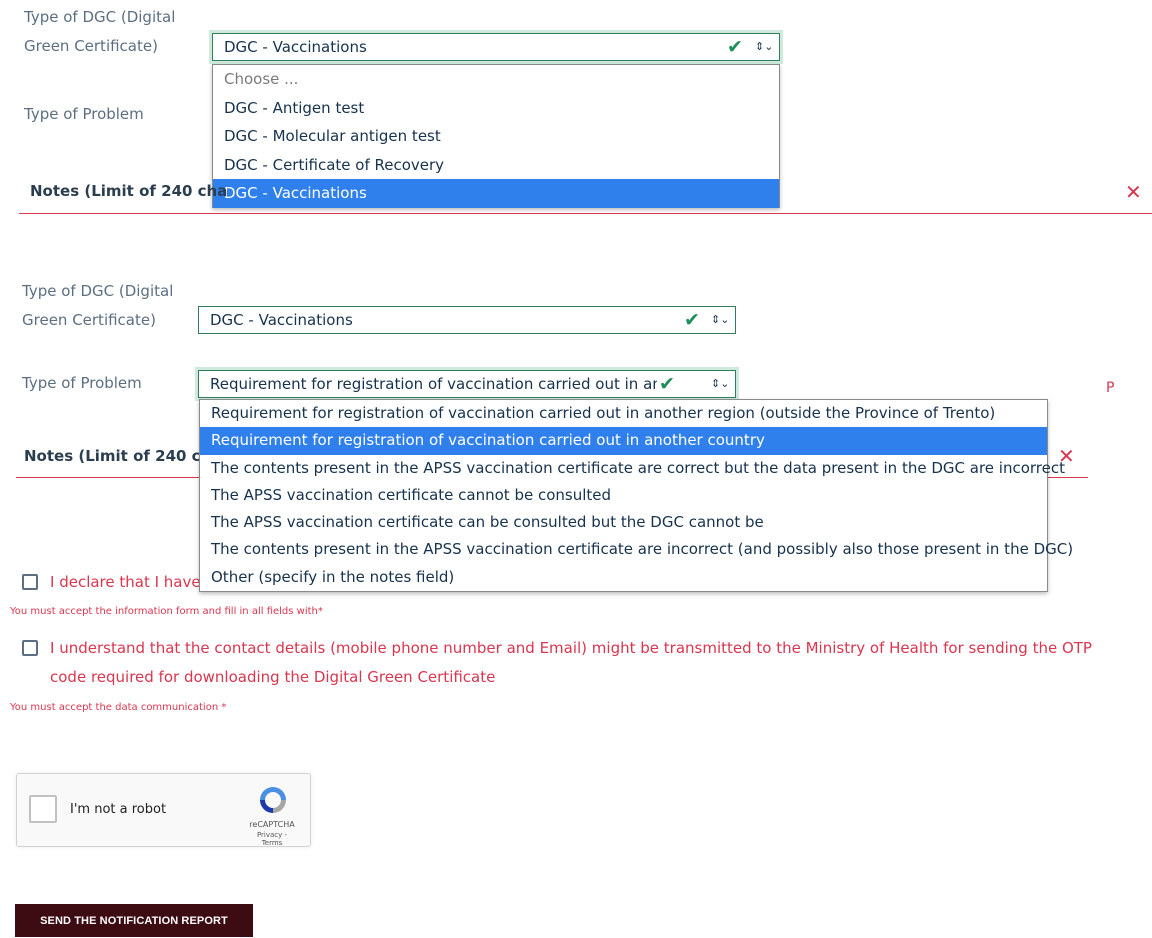 The height and width of the screenshot is (938, 1152). Describe the element at coordinates (273, 800) in the screenshot. I see `recaptcha-logo-icon` at that location.